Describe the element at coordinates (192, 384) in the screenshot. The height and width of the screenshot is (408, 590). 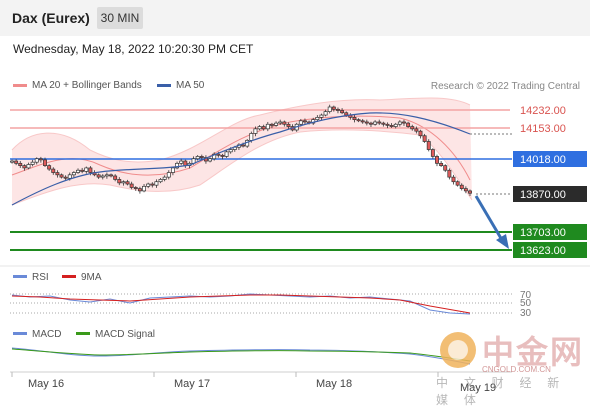
I see `x-tick-label: May 17` at that location.